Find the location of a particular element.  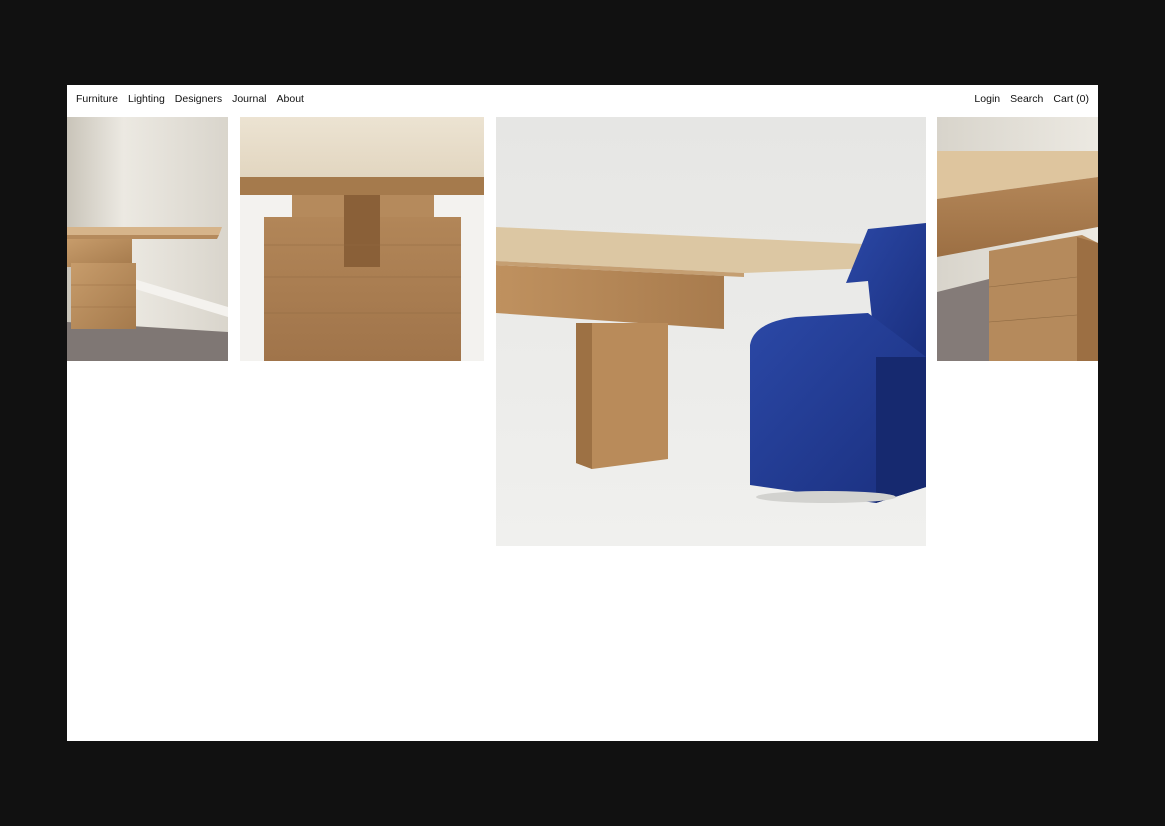

utility-nav: Login Search Cart (0) is located at coordinates (1031, 99).